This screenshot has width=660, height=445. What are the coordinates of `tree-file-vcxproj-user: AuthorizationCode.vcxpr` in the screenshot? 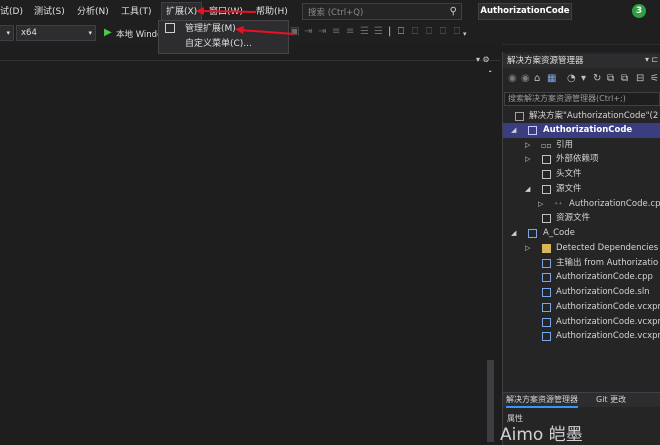 It's located at (581, 336).